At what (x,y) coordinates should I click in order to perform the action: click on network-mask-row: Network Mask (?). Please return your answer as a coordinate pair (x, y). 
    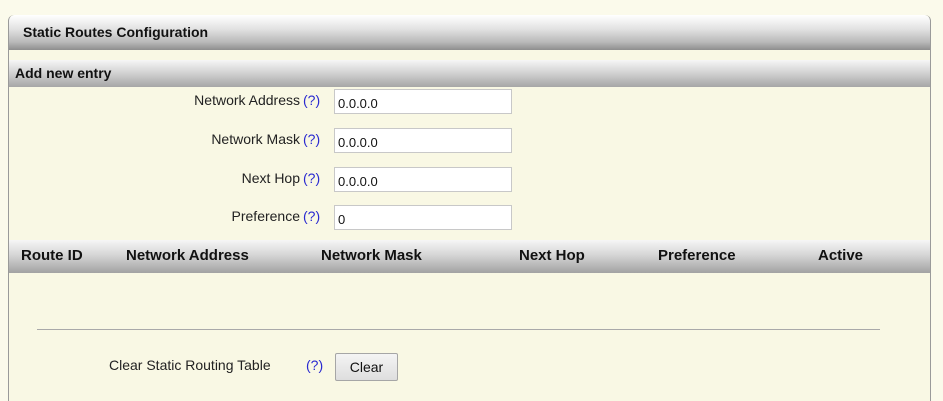
    Looking at the image, I should click on (469, 141).